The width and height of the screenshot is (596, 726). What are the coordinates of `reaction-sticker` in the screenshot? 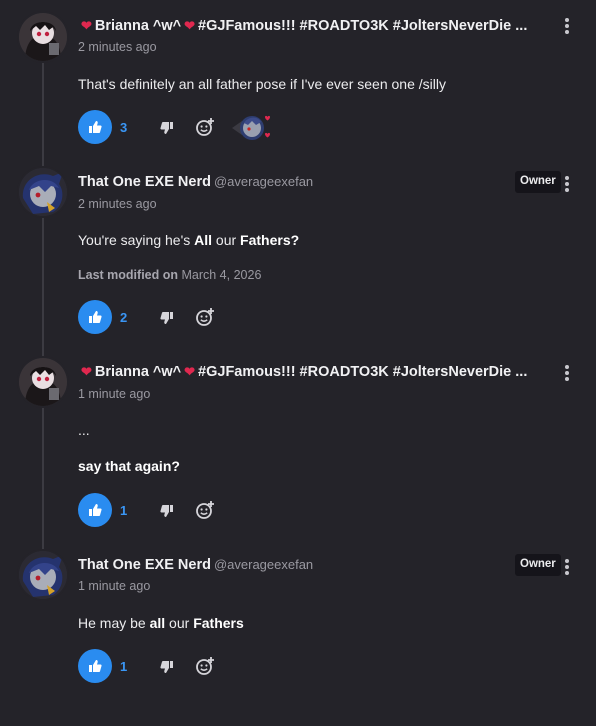 It's located at (255, 128).